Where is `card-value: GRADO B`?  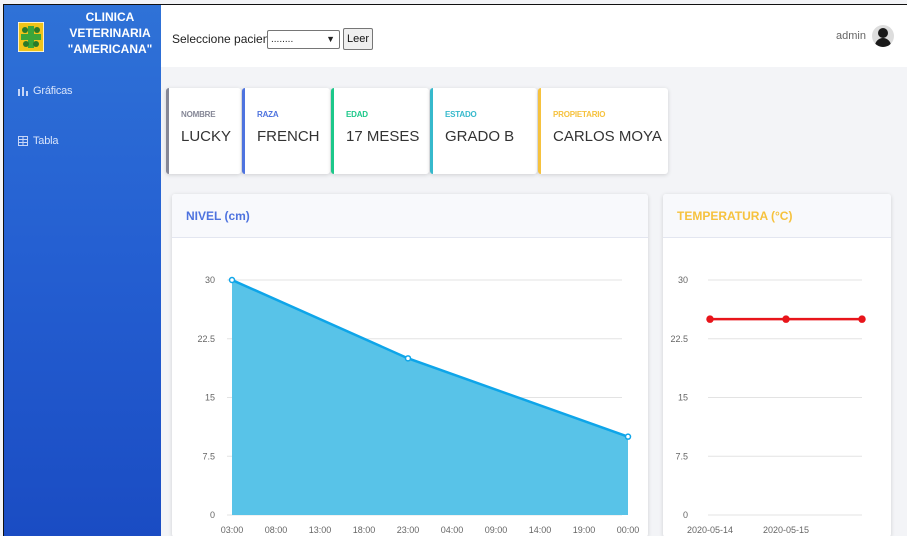 card-value: GRADO B is located at coordinates (480, 136).